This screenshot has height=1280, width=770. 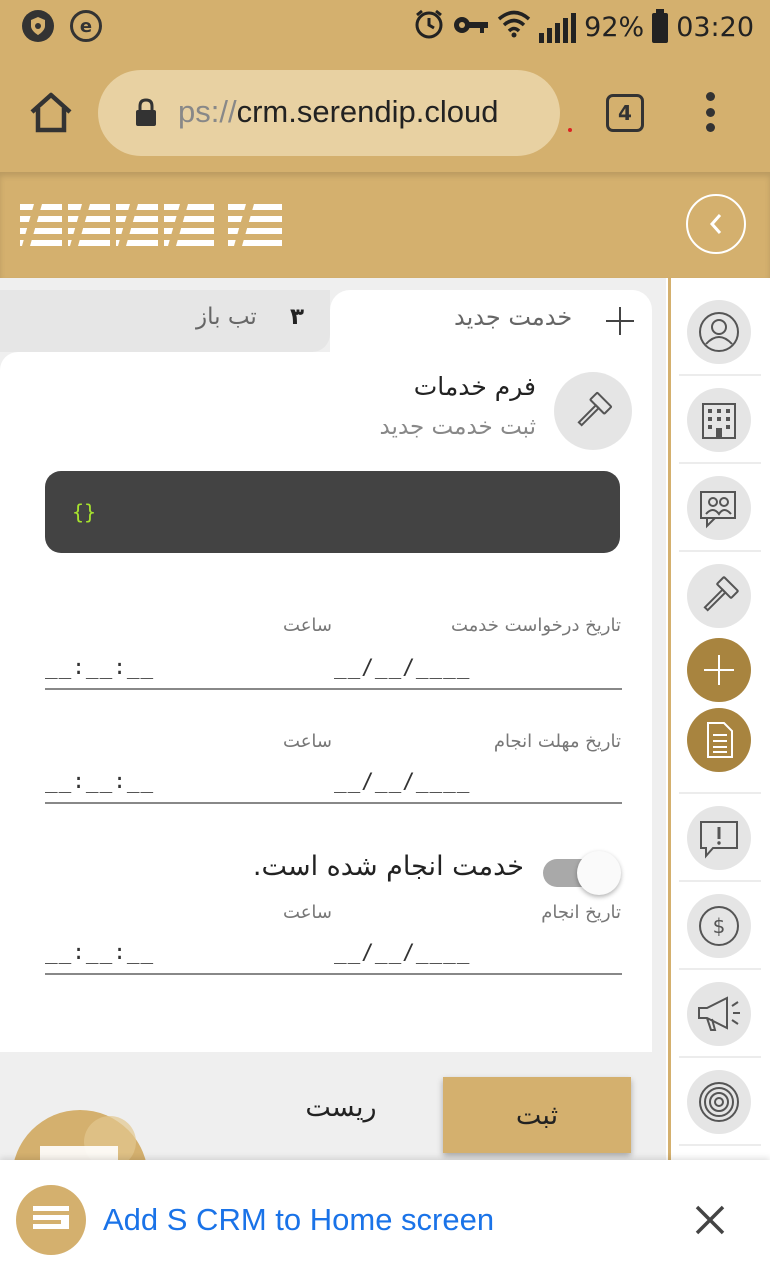 I want to click on add-to-home-text: Add S CRM to Home screen, so click(x=298, y=1220).